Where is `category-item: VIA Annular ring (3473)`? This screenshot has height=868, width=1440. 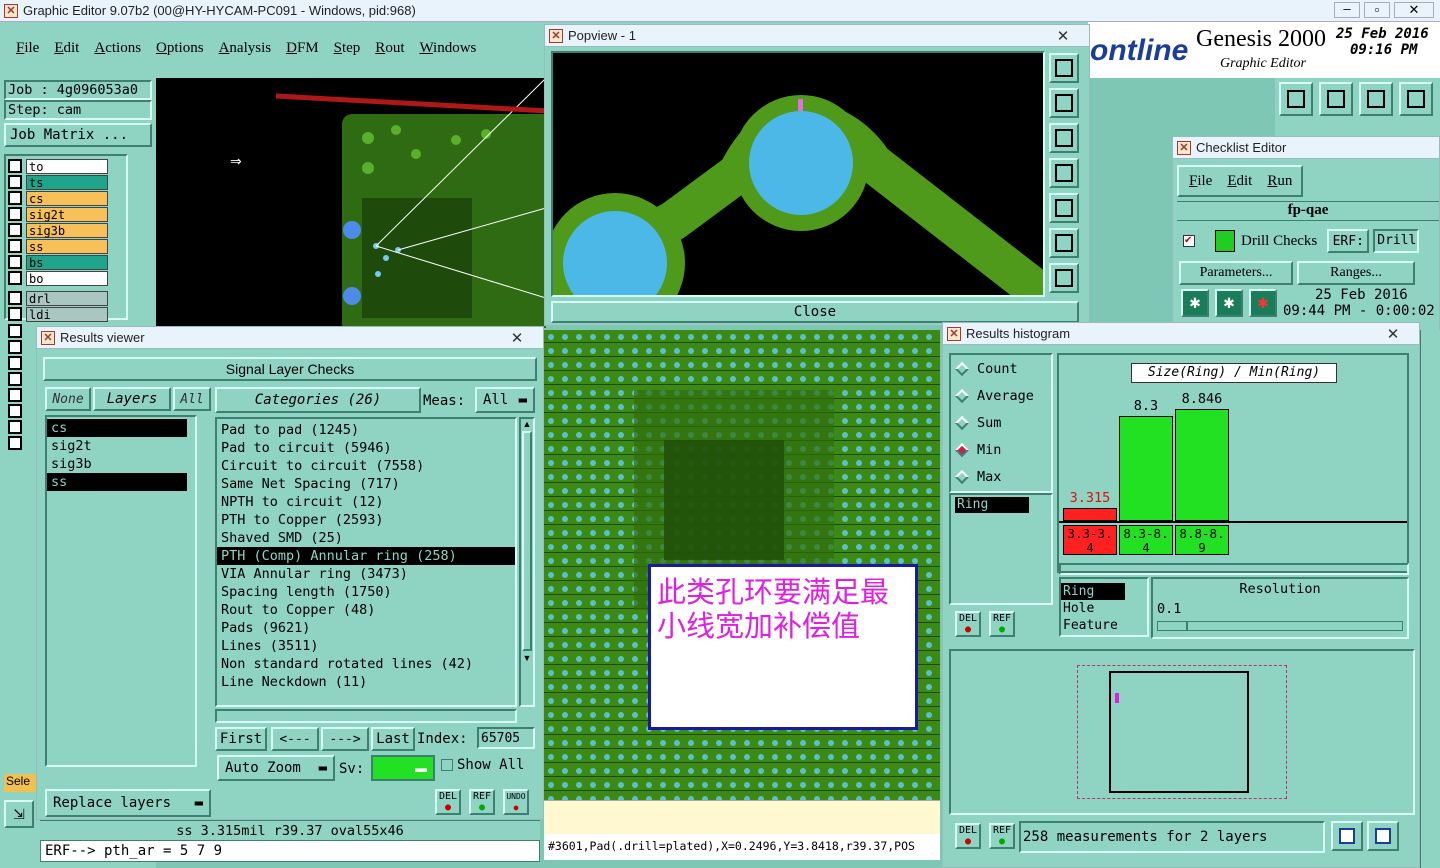 category-item: VIA Annular ring (3473) is located at coordinates (366, 574).